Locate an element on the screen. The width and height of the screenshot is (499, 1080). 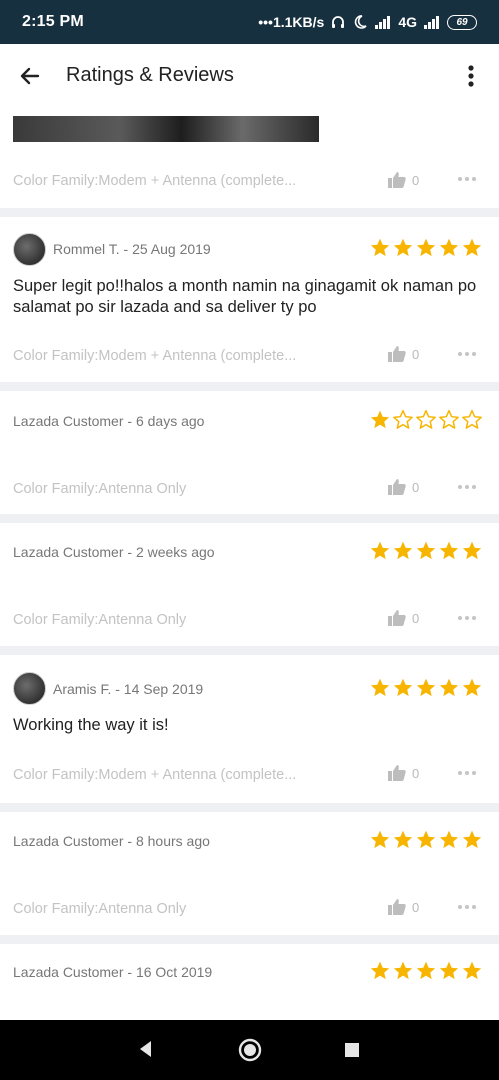
nav-home-button is located at coordinates (250, 1052).